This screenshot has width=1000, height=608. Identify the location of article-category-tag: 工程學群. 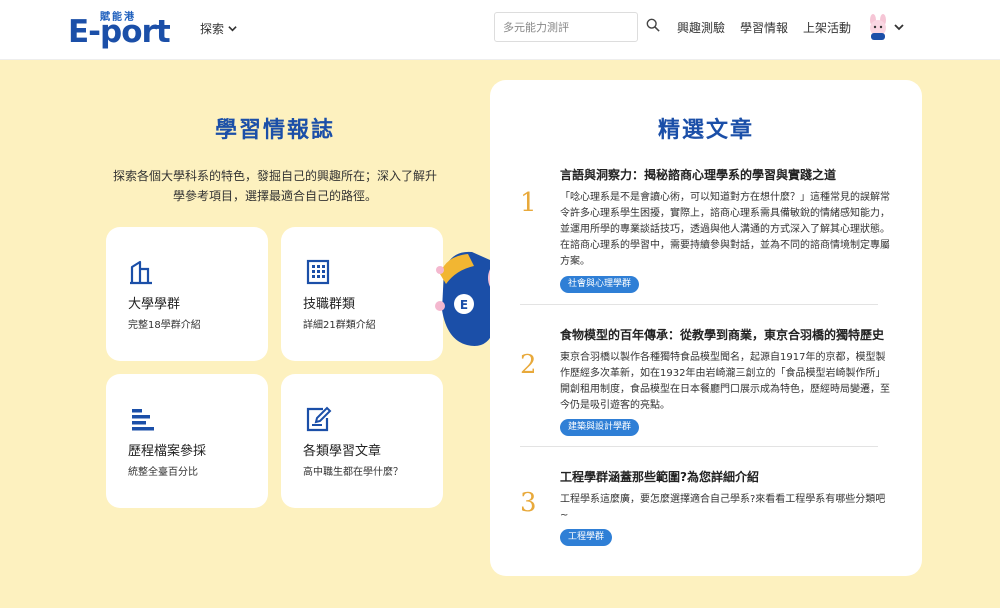
(586, 537).